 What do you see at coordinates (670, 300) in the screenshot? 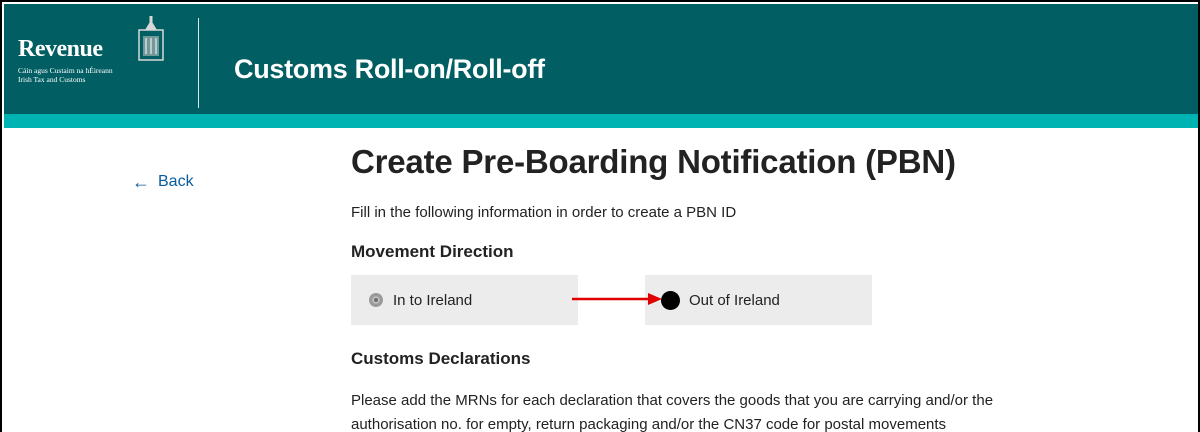
I see `radio-selected-icon` at bounding box center [670, 300].